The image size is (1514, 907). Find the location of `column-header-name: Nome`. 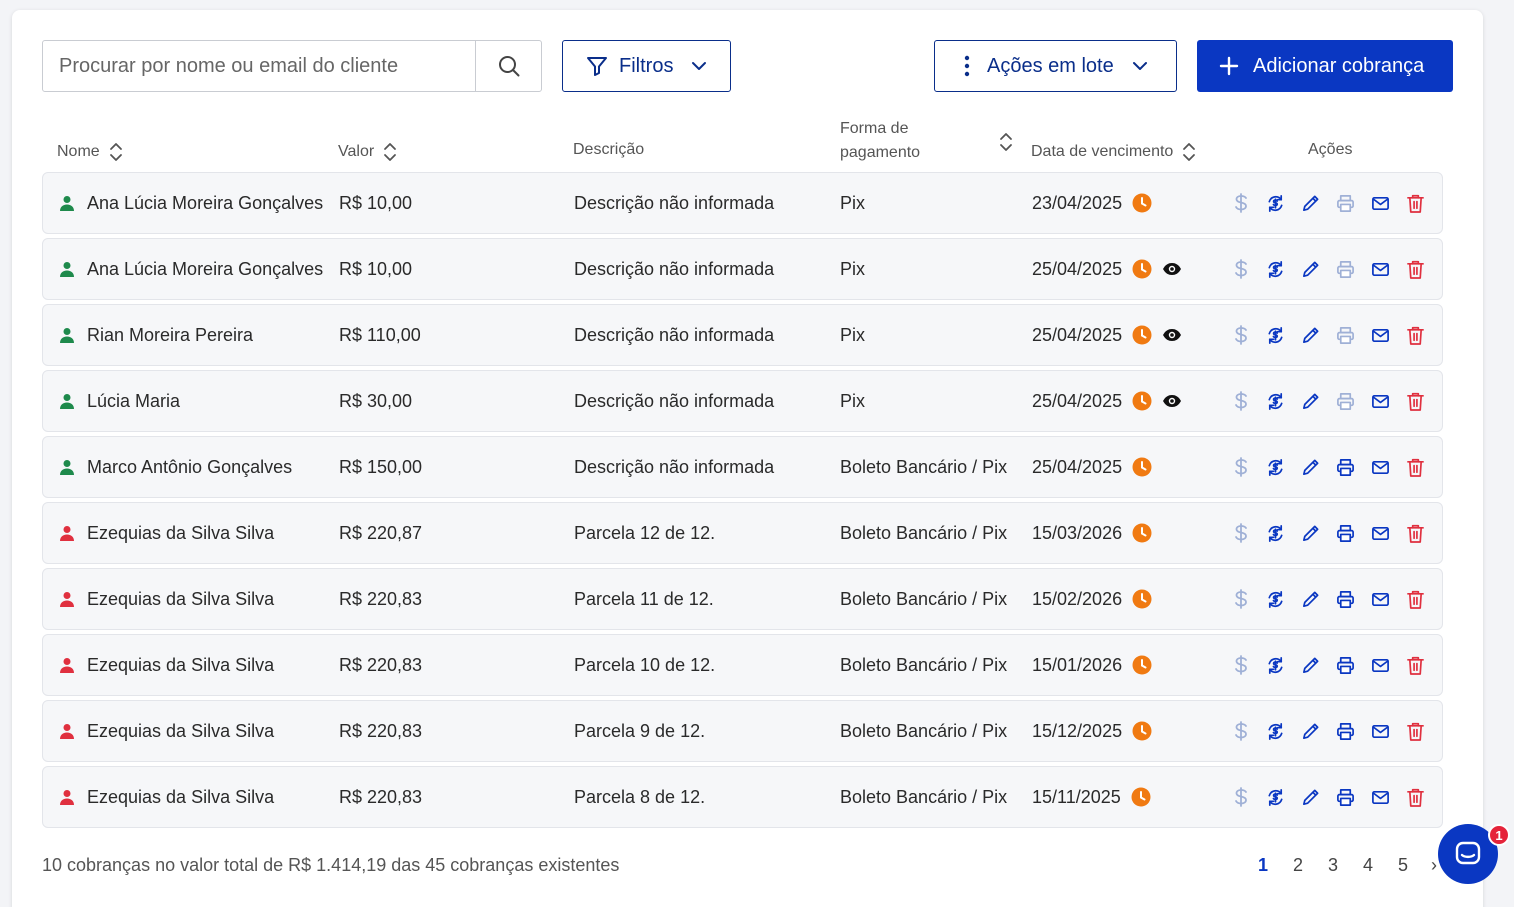

column-header-name: Nome is located at coordinates (90, 152).